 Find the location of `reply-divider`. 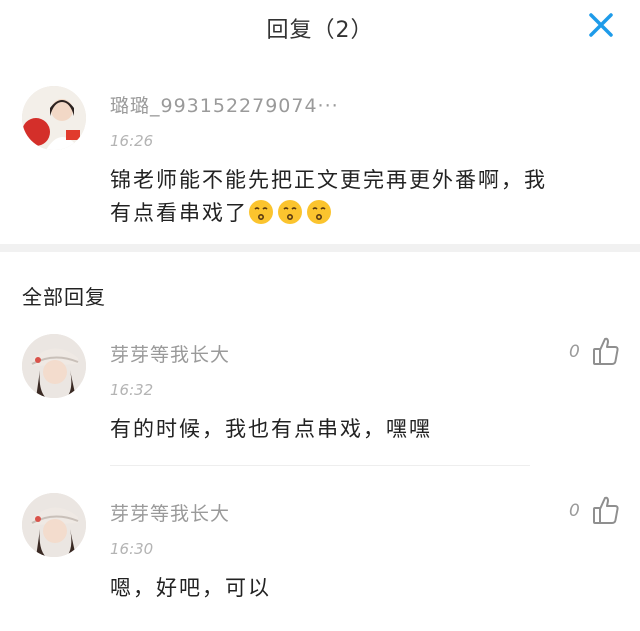

reply-divider is located at coordinates (320, 465).